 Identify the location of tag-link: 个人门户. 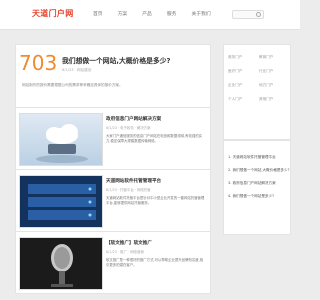
(241, 99).